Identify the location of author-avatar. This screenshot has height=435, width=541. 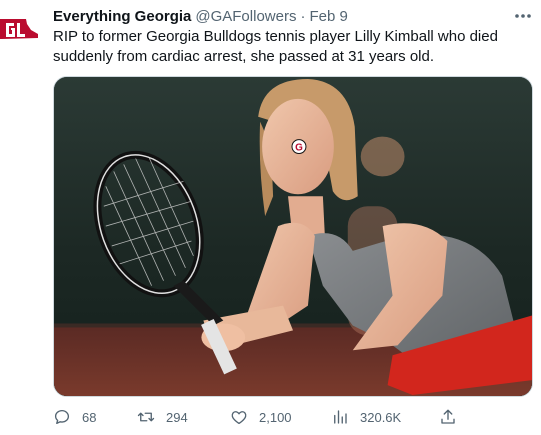
(20, 28).